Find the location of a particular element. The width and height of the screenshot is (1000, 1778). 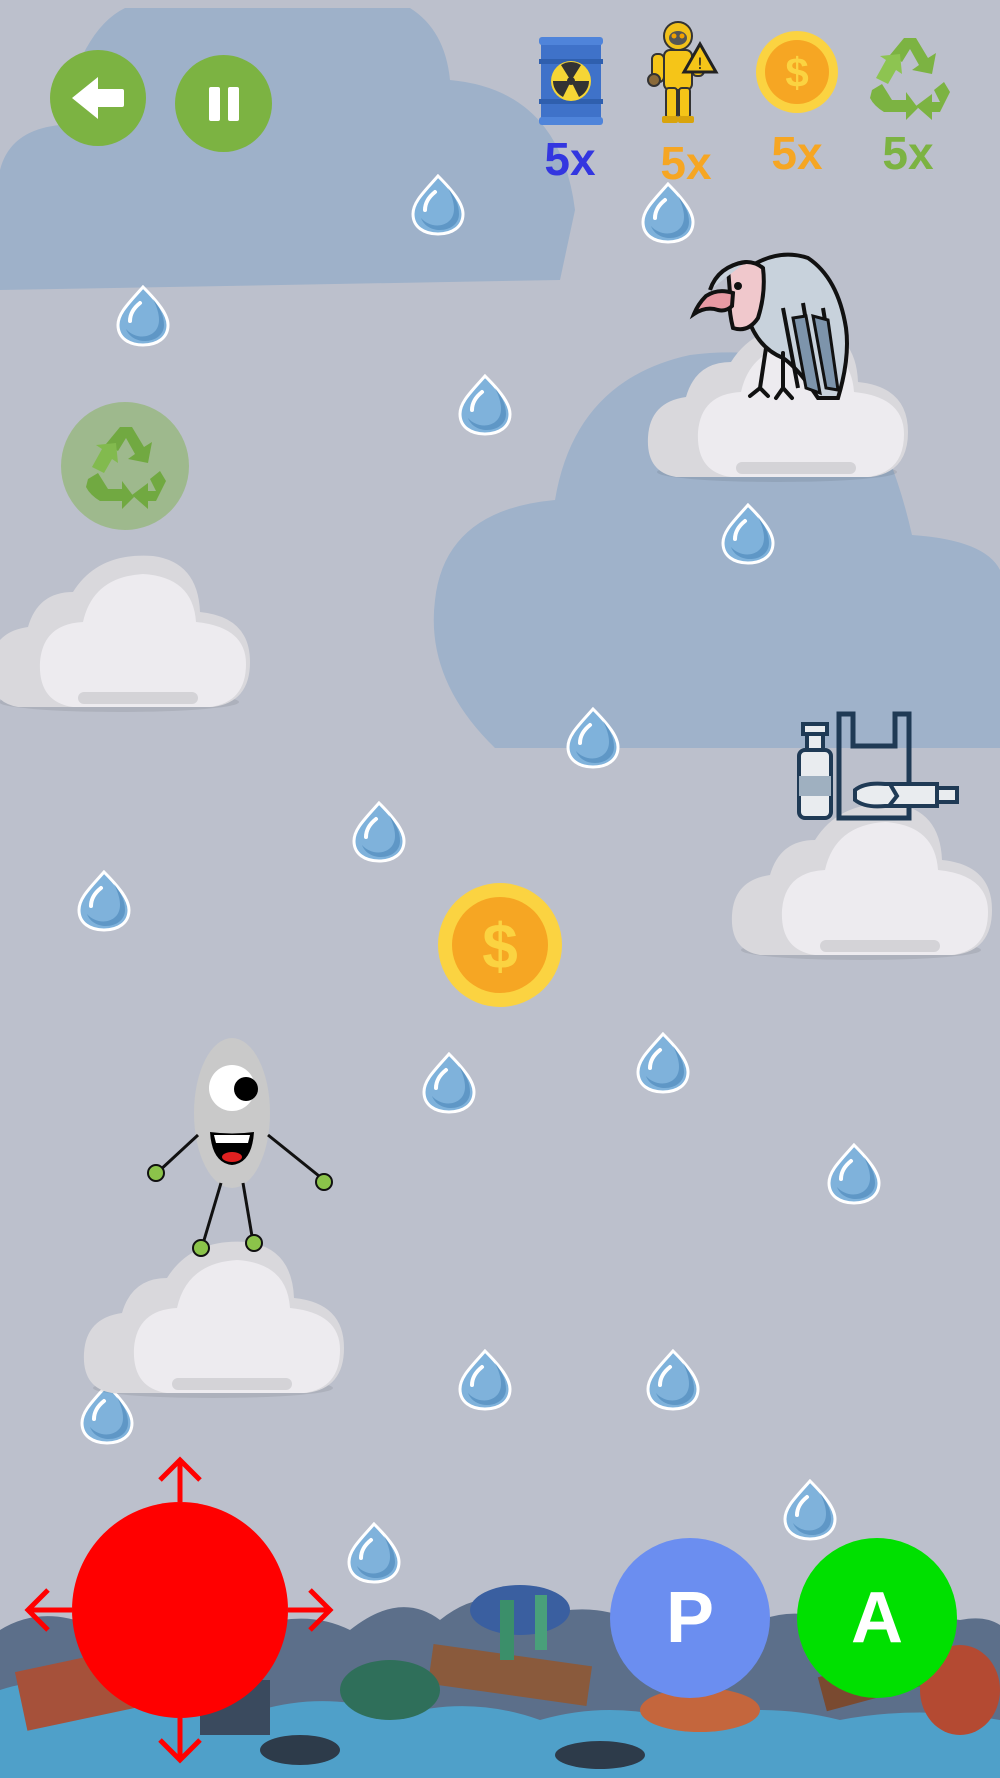

recycle-powerup is located at coordinates (125, 466).